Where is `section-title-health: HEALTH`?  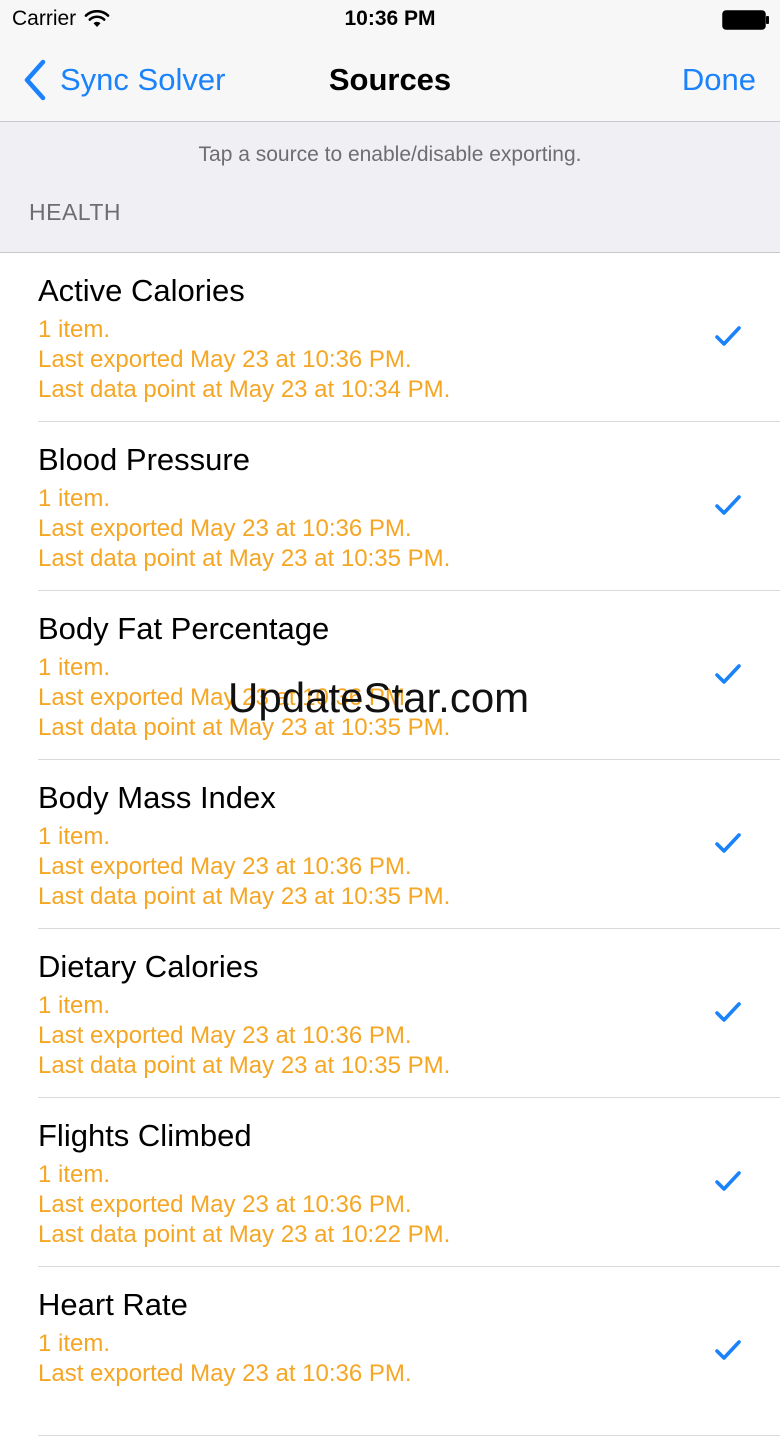 section-title-health: HEALTH is located at coordinates (75, 212).